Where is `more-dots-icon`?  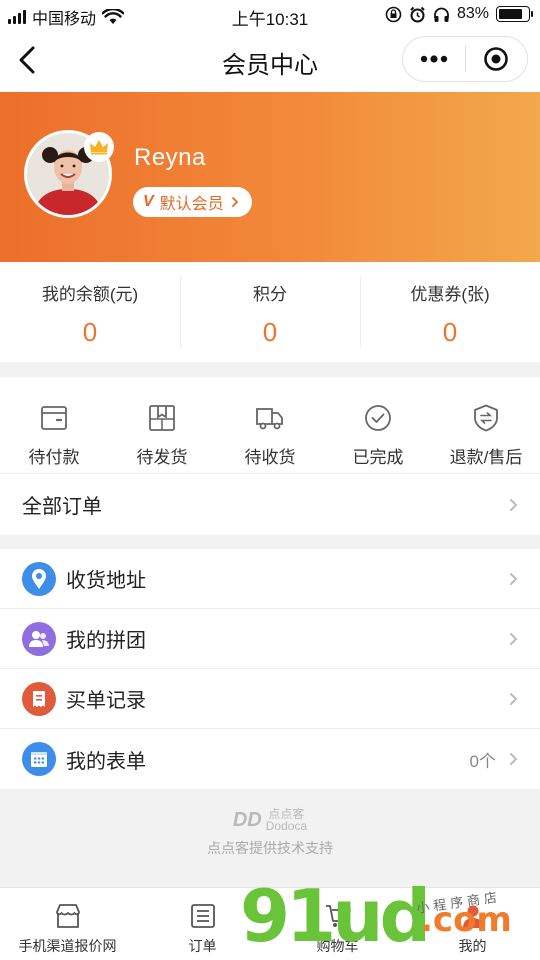
more-dots-icon is located at coordinates (433, 59).